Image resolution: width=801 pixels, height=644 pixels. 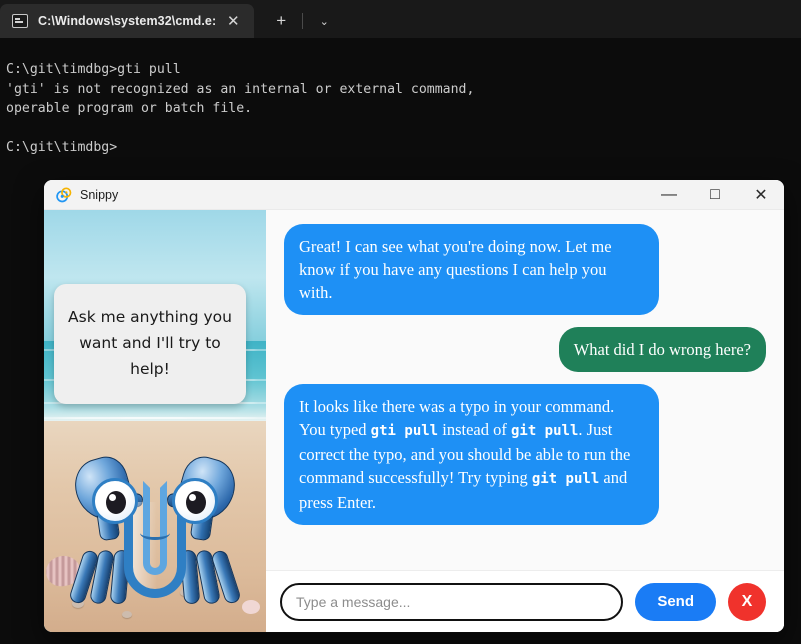 I want to click on paperclip-body, so click(x=155, y=539).